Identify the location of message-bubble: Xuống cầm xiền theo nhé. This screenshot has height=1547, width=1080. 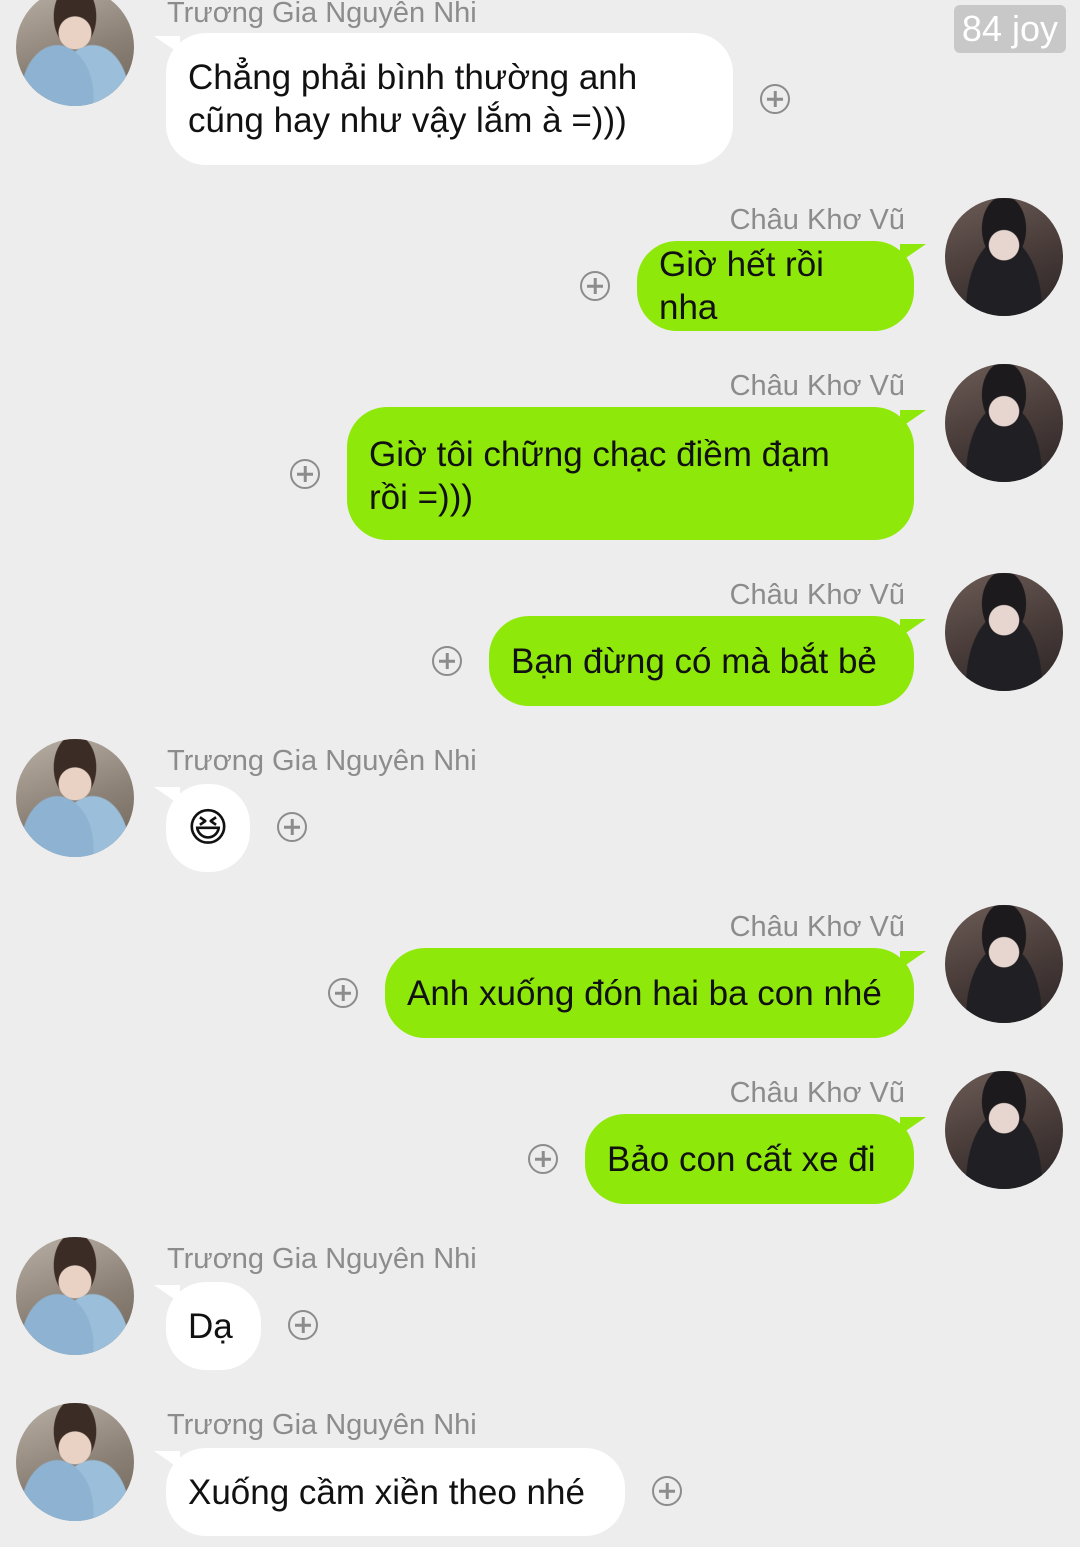
(395, 1492).